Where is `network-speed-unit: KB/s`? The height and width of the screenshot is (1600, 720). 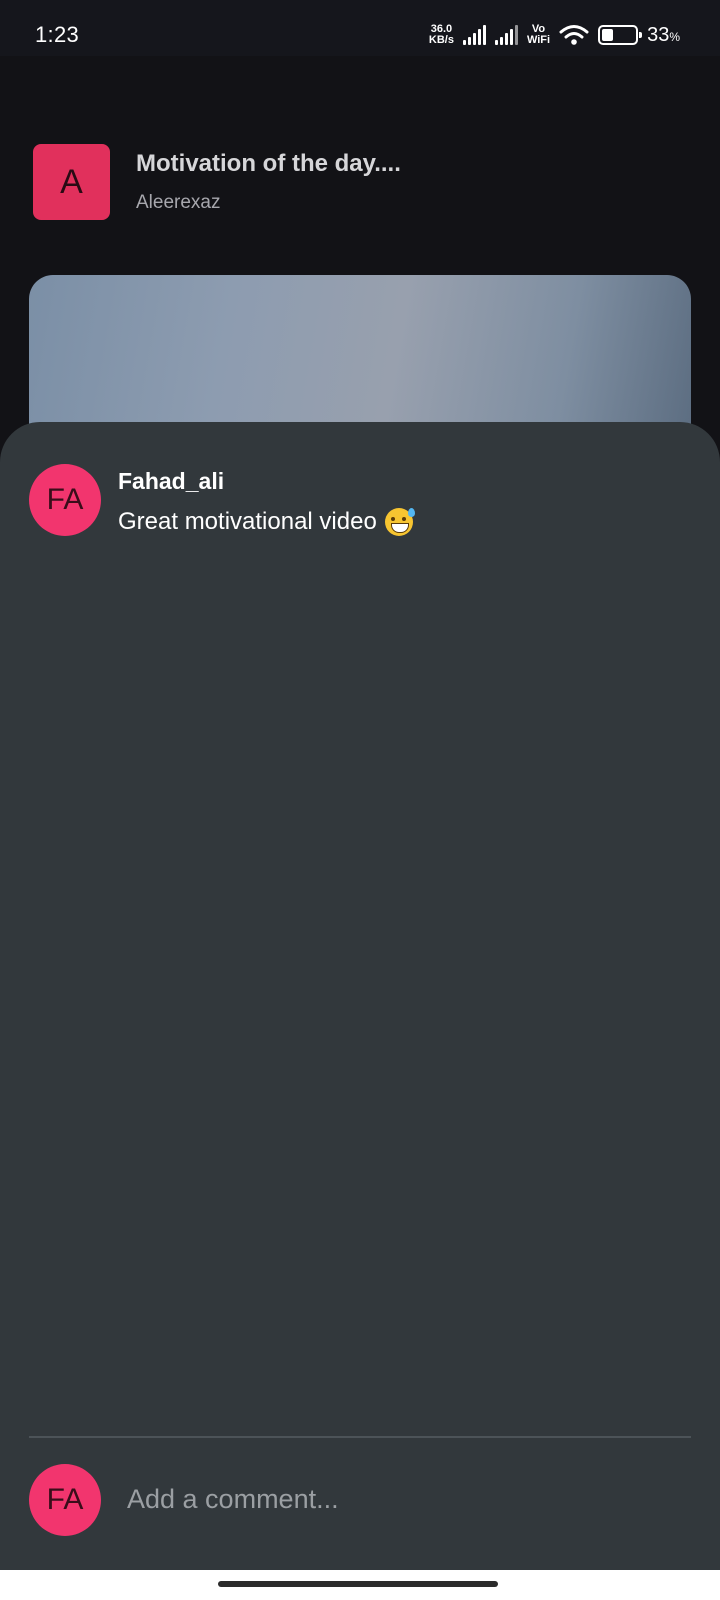 network-speed-unit: KB/s is located at coordinates (441, 40).